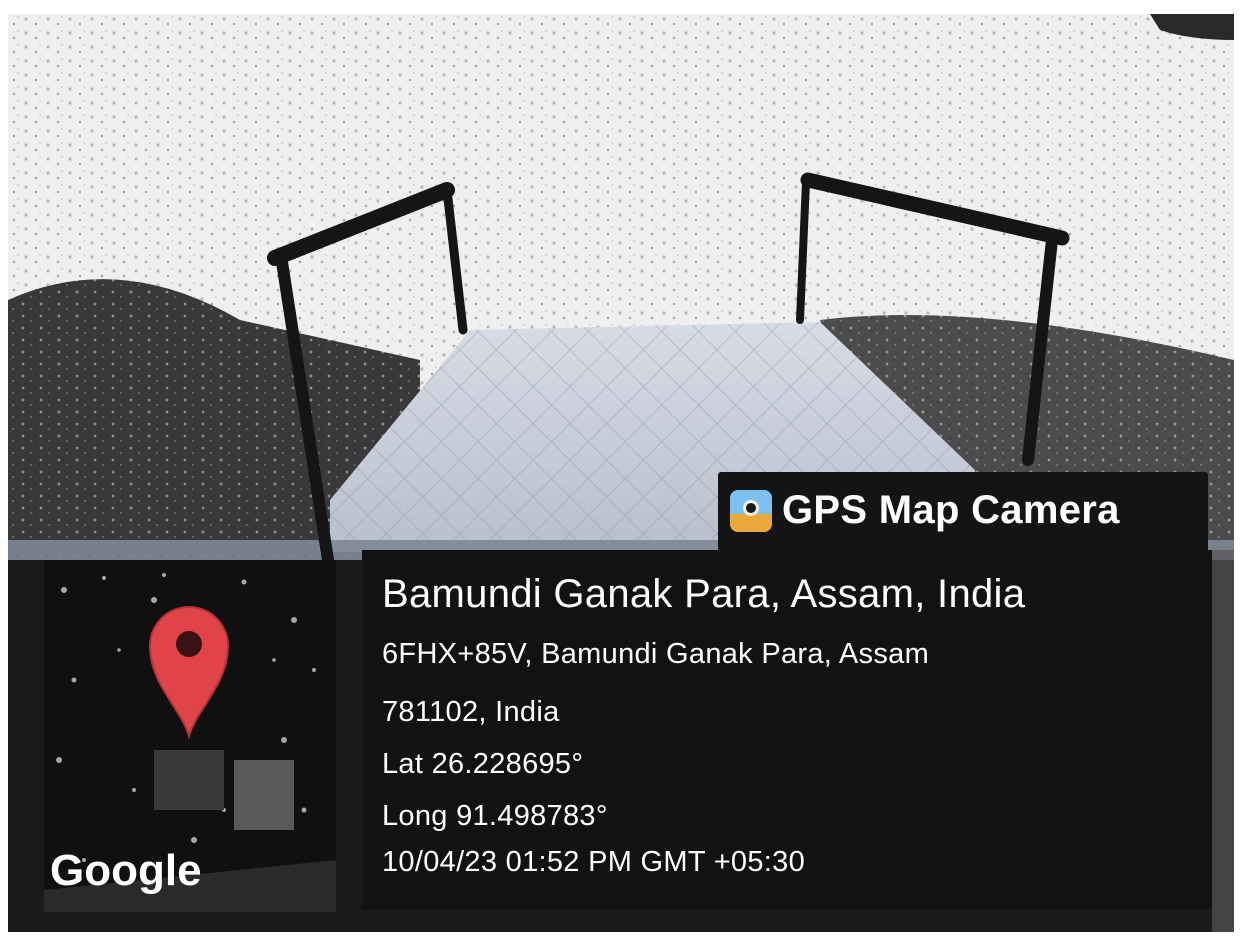  What do you see at coordinates (751, 511) in the screenshot?
I see `gps-map-camera-app-icon` at bounding box center [751, 511].